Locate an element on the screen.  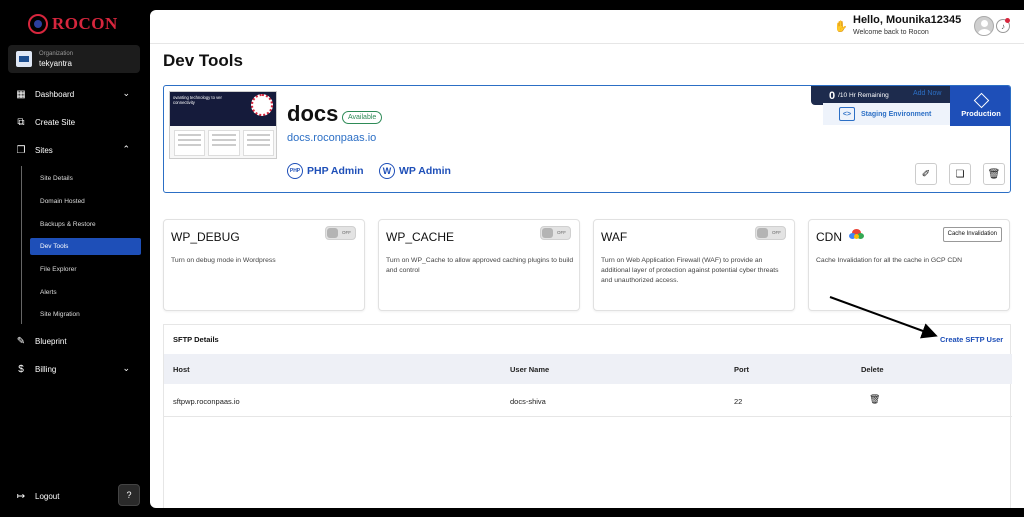
column-header-delete: Delete is located at coordinates (872, 369).